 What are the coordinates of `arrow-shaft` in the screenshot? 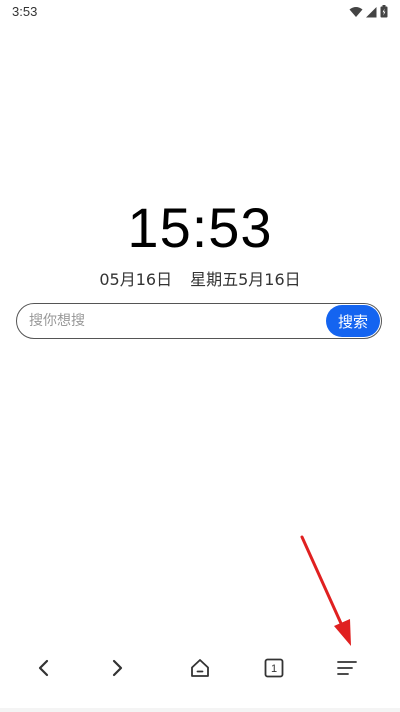 It's located at (323, 583).